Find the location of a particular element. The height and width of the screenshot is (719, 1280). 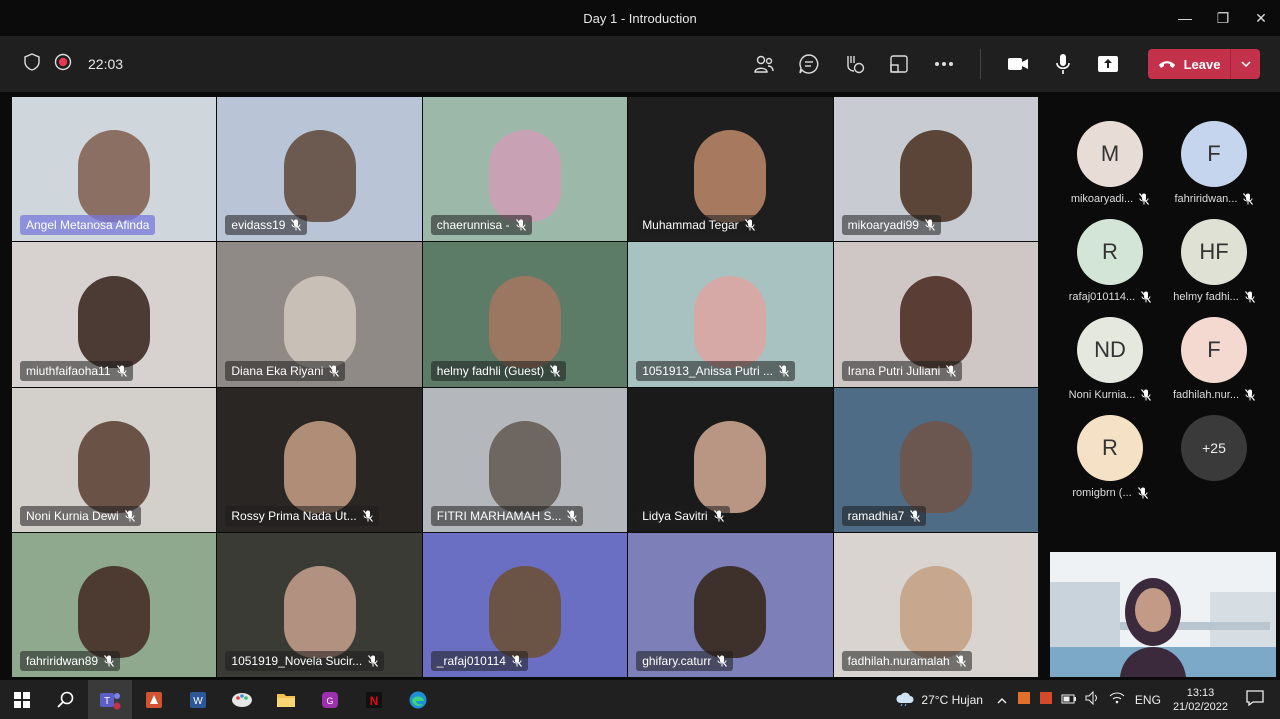

video-tile: Muhammad Tegar is located at coordinates (730, 169).